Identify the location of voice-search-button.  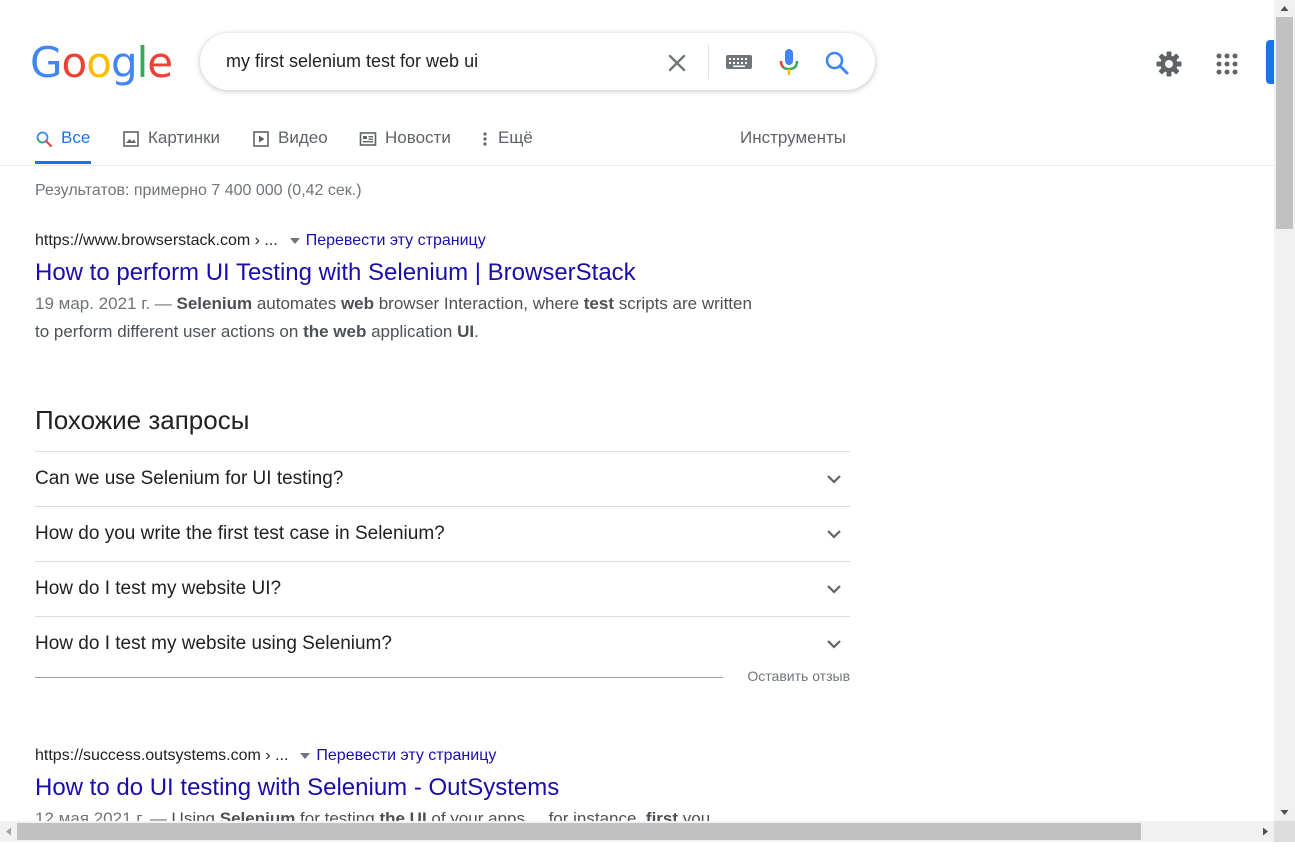
(789, 62).